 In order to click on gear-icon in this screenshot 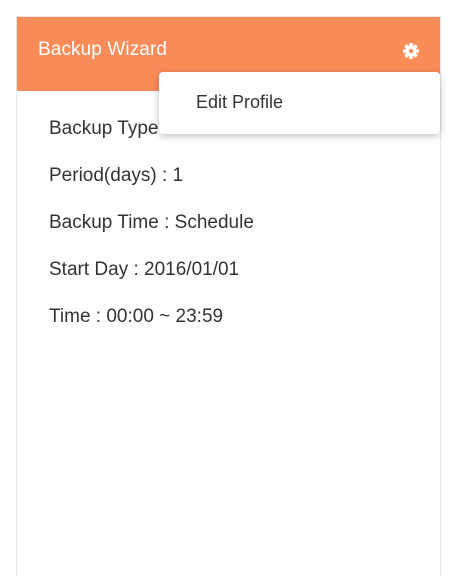, I will do `click(411, 51)`.